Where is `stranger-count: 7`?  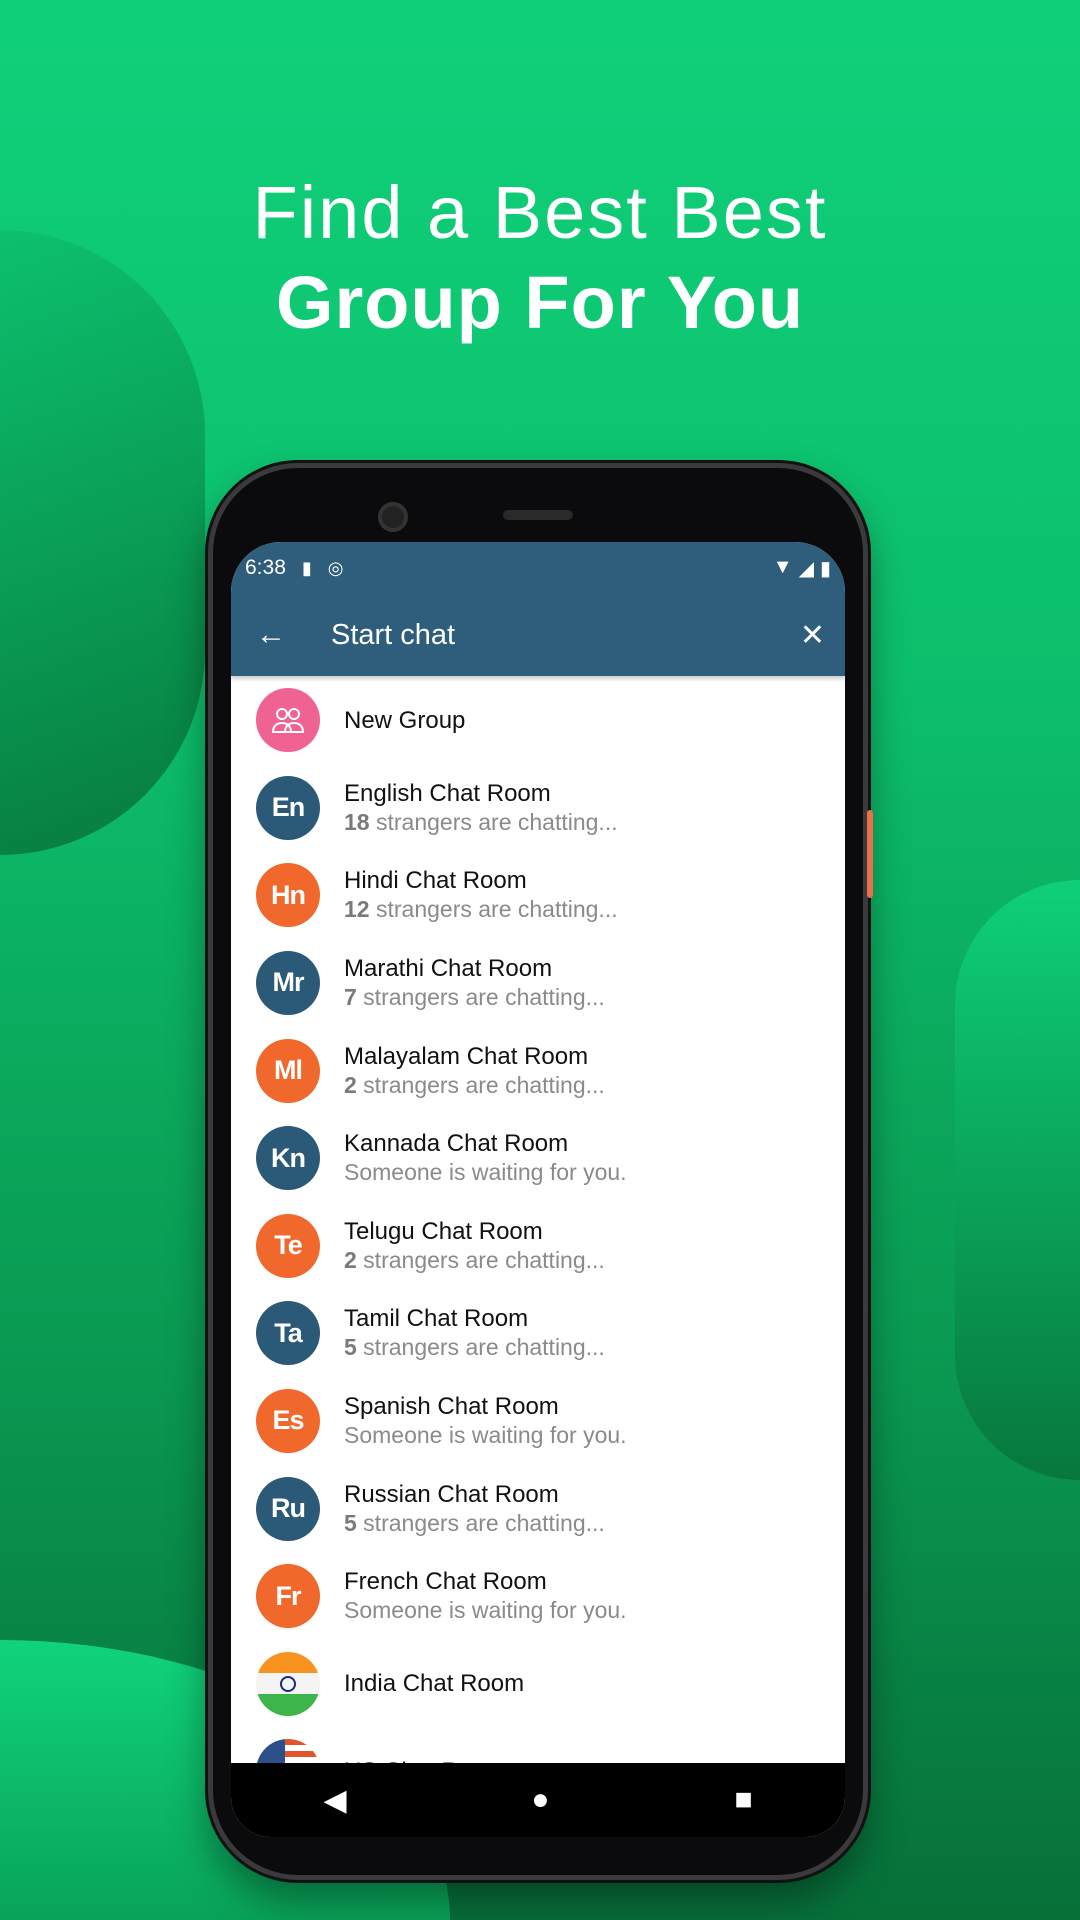 stranger-count: 7 is located at coordinates (350, 996).